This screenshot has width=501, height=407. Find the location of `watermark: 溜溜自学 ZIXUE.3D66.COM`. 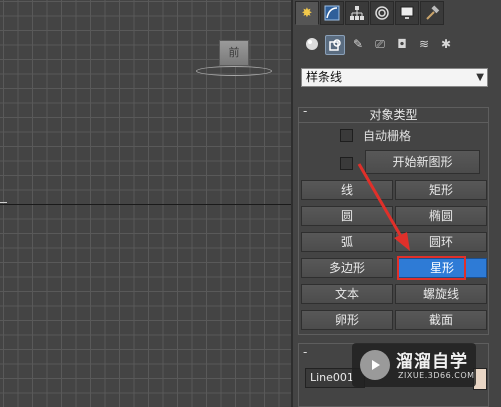

watermark: 溜溜自学 ZIXUE.3D66.COM is located at coordinates (414, 365).